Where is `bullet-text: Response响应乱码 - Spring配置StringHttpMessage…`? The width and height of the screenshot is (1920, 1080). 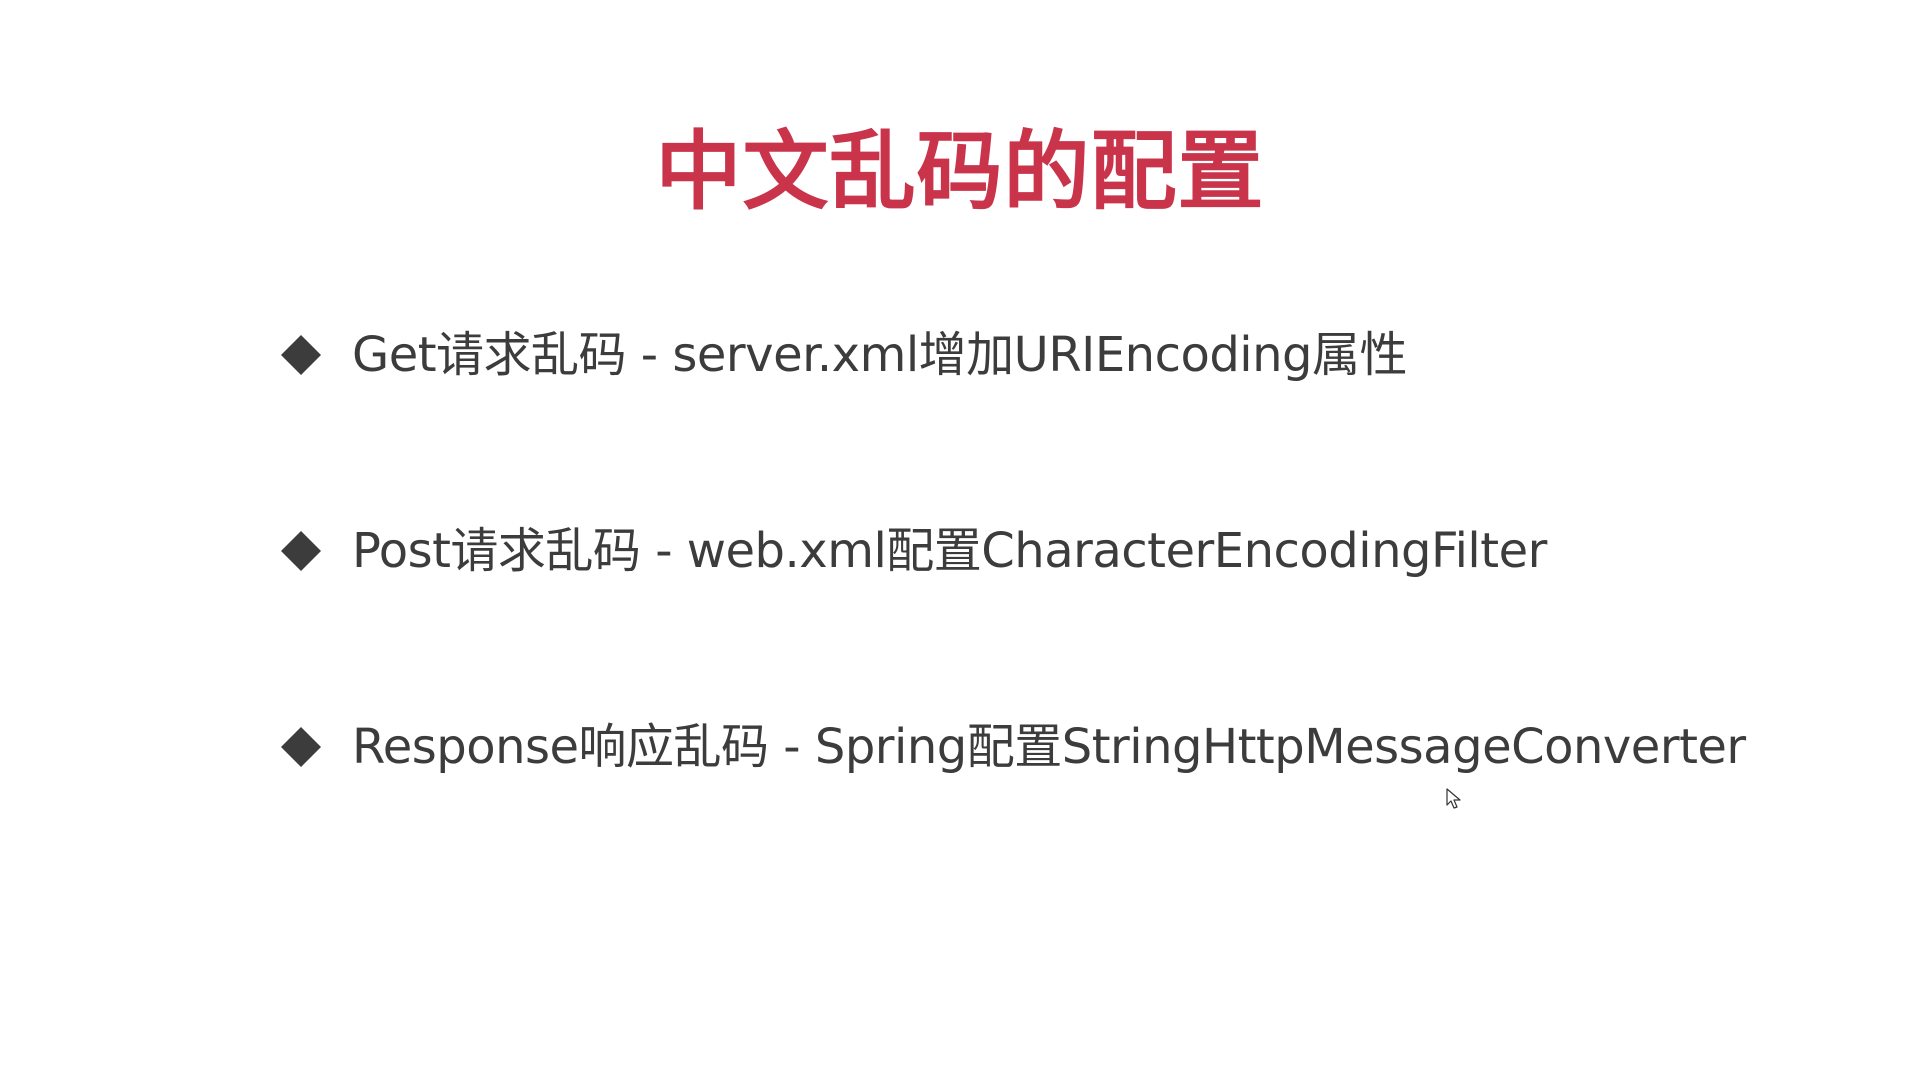 bullet-text: Response响应乱码 - Spring配置StringHttpMessage… is located at coordinates (1049, 747).